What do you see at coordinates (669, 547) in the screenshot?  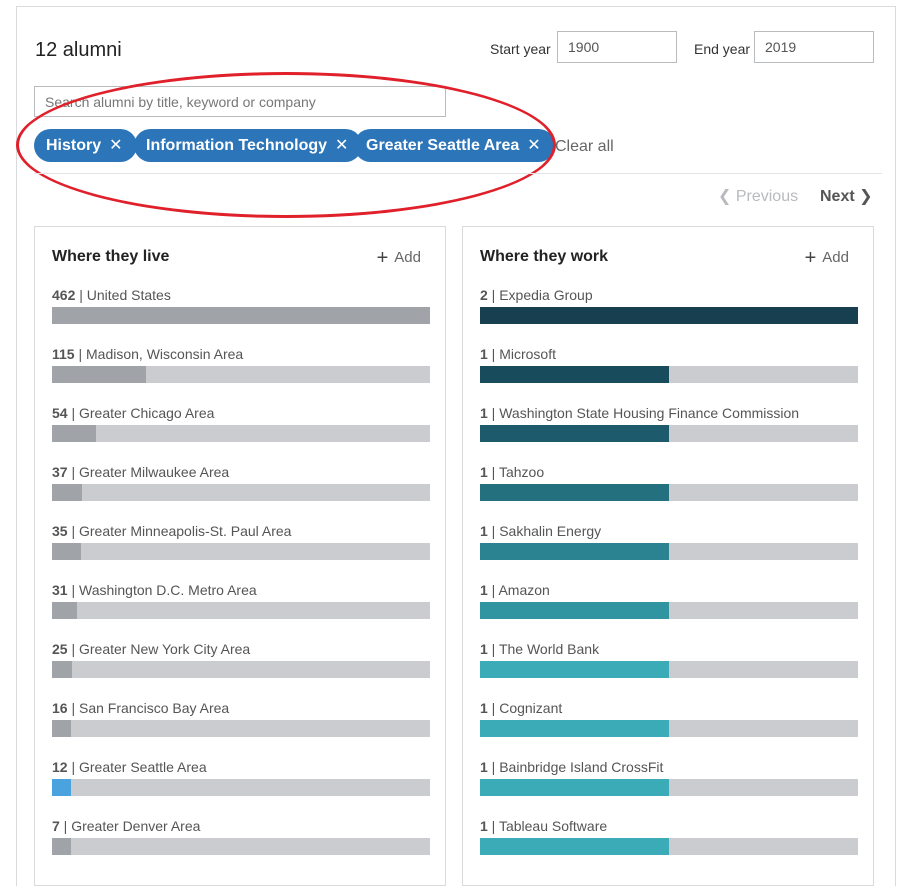 I see `list-item: 1 | Sakhalin Energy` at bounding box center [669, 547].